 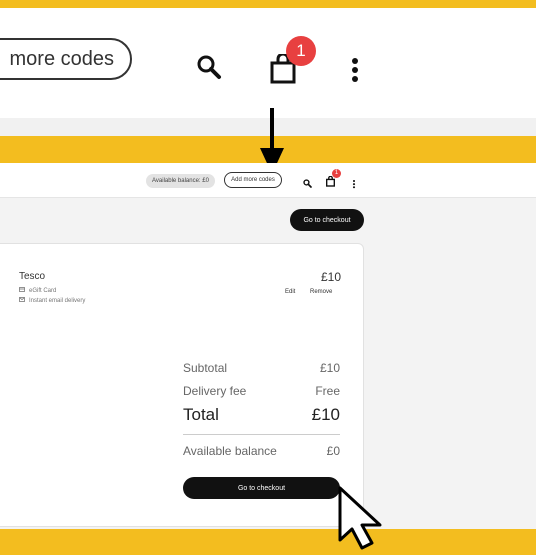 What do you see at coordinates (336, 173) in the screenshot?
I see `cart-count-badge: 1` at bounding box center [336, 173].